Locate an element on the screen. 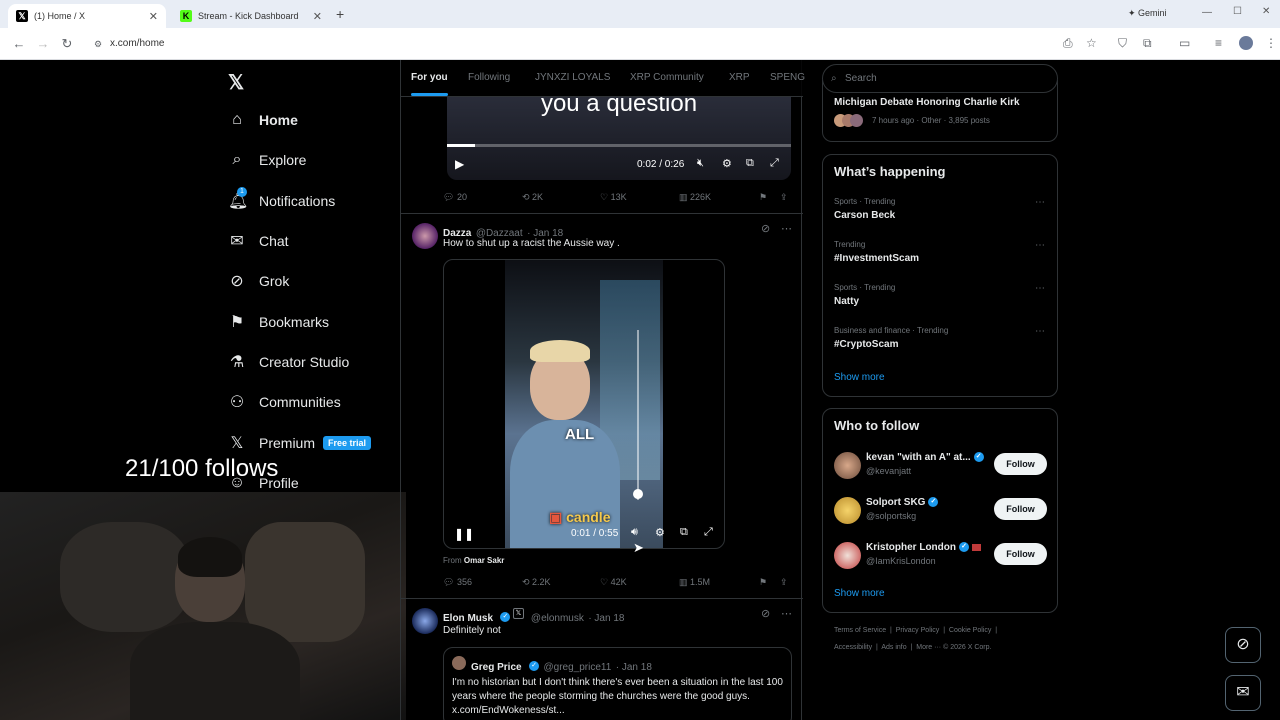 Image resolution: width=1280 pixels, height=720 pixels. footer-link: Ads info is located at coordinates (893, 647).